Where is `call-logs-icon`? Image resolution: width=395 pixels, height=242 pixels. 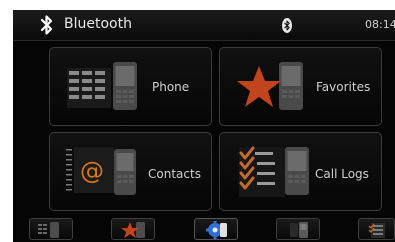 call-logs-icon is located at coordinates (376, 230).